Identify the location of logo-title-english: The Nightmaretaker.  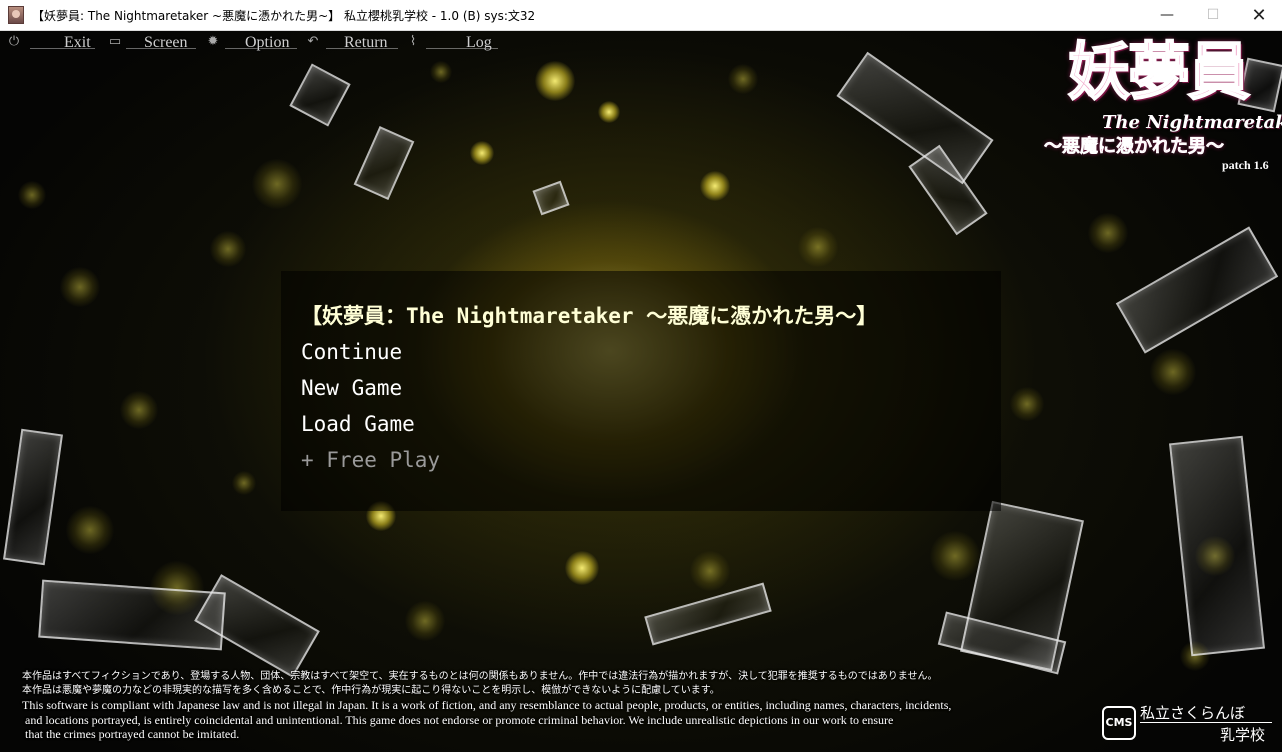
(1192, 122).